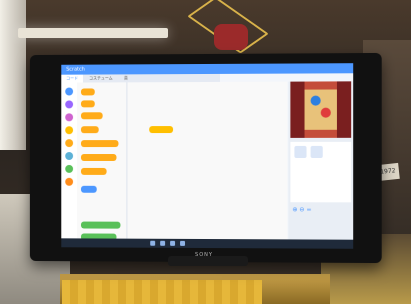  What do you see at coordinates (297, 109) in the screenshot?
I see `left-curtain` at bounding box center [297, 109].